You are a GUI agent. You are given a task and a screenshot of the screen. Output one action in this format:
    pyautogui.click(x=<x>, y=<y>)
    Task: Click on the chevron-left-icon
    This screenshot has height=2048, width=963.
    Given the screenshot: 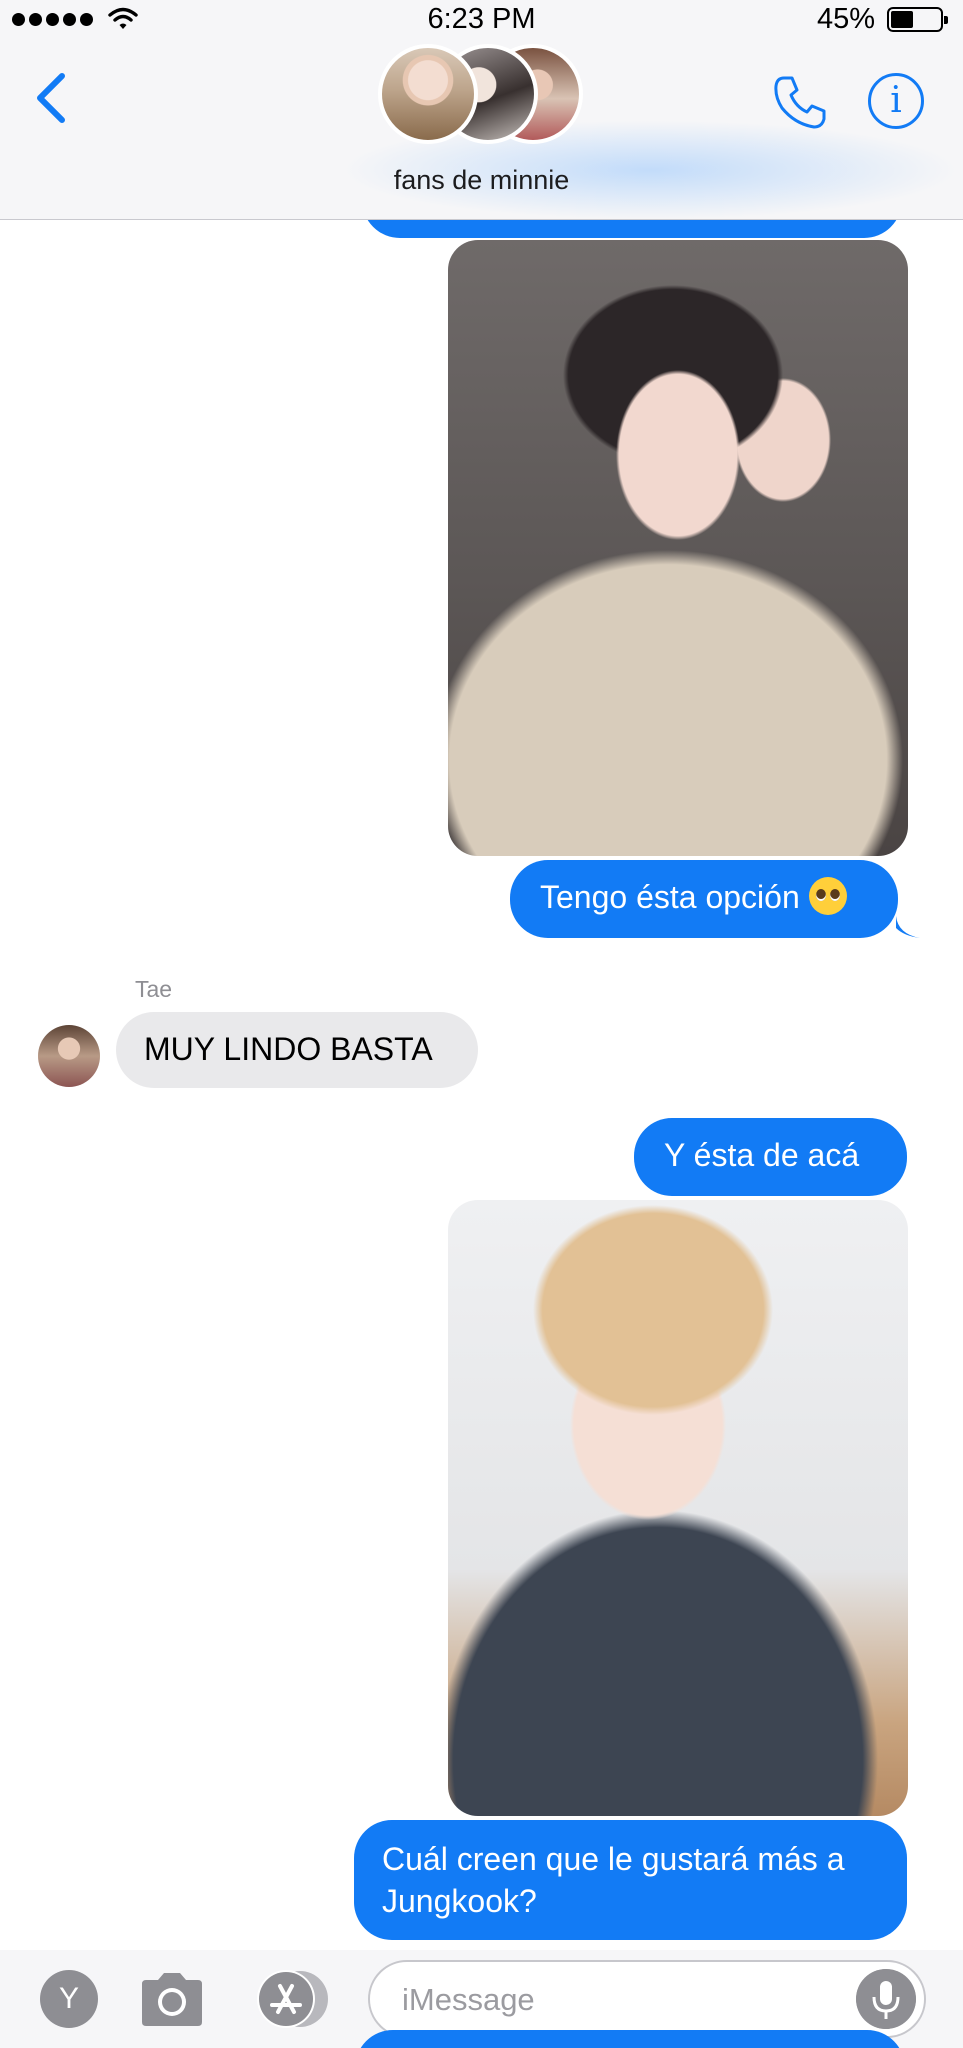 What is the action you would take?
    pyautogui.click(x=52, y=98)
    